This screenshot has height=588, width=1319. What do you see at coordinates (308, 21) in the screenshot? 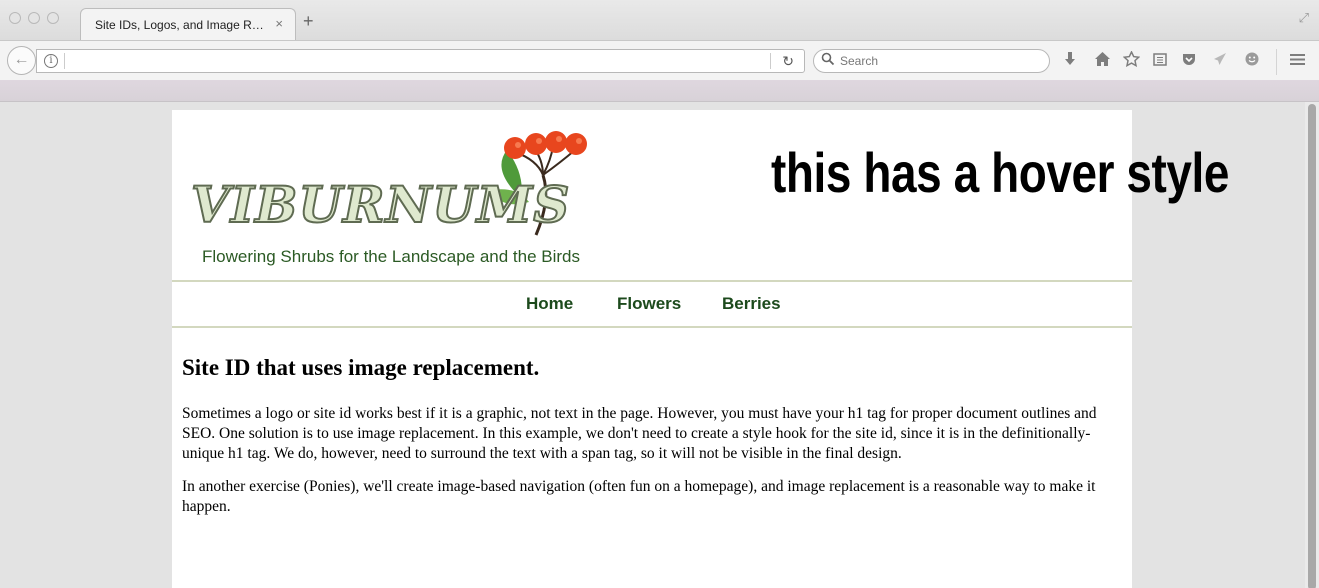
I see `new-tab-button: +` at bounding box center [308, 21].